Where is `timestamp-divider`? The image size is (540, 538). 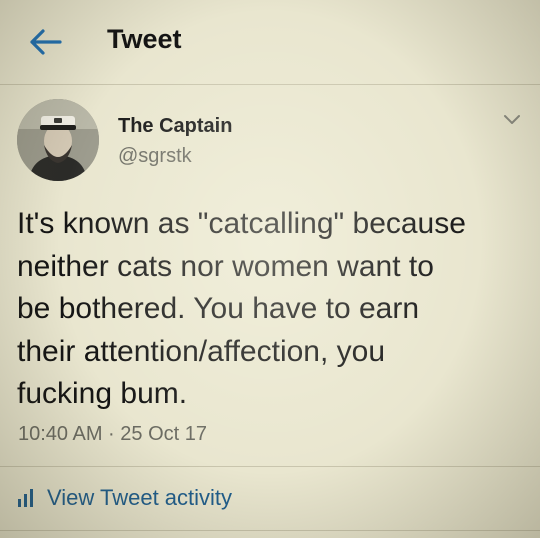 timestamp-divider is located at coordinates (270, 466).